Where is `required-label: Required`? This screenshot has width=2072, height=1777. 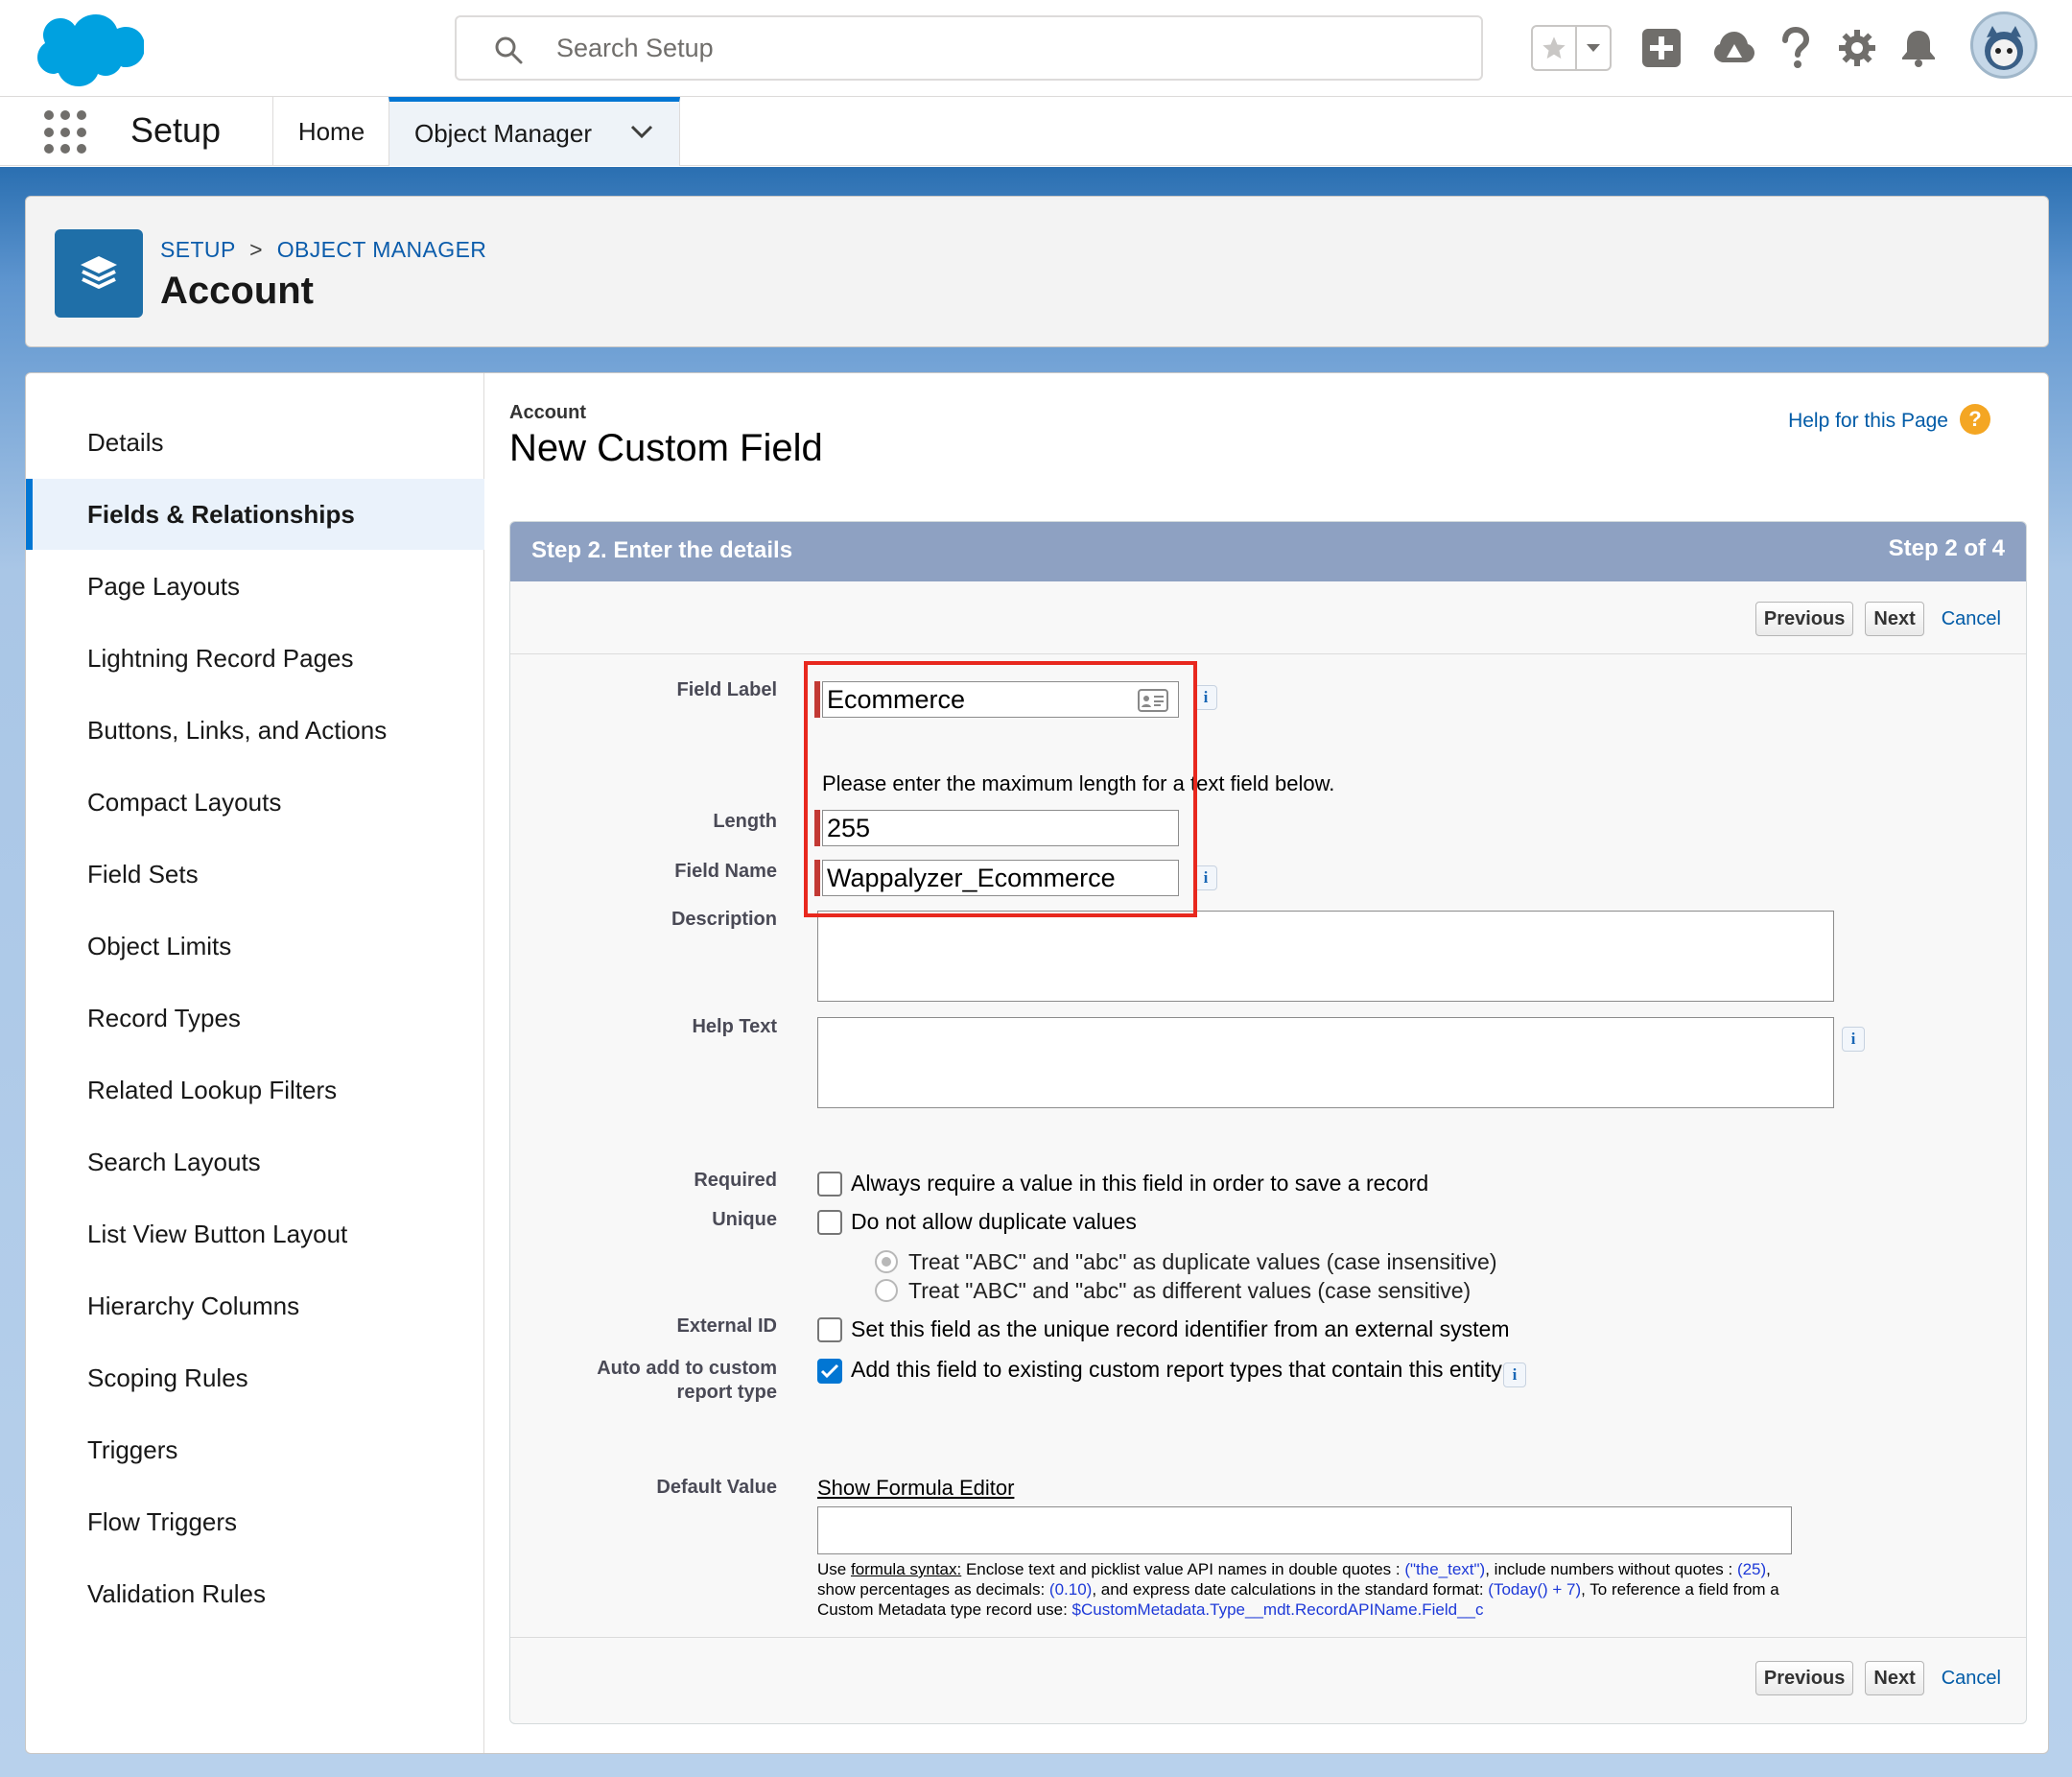 required-label: Required is located at coordinates (735, 1180).